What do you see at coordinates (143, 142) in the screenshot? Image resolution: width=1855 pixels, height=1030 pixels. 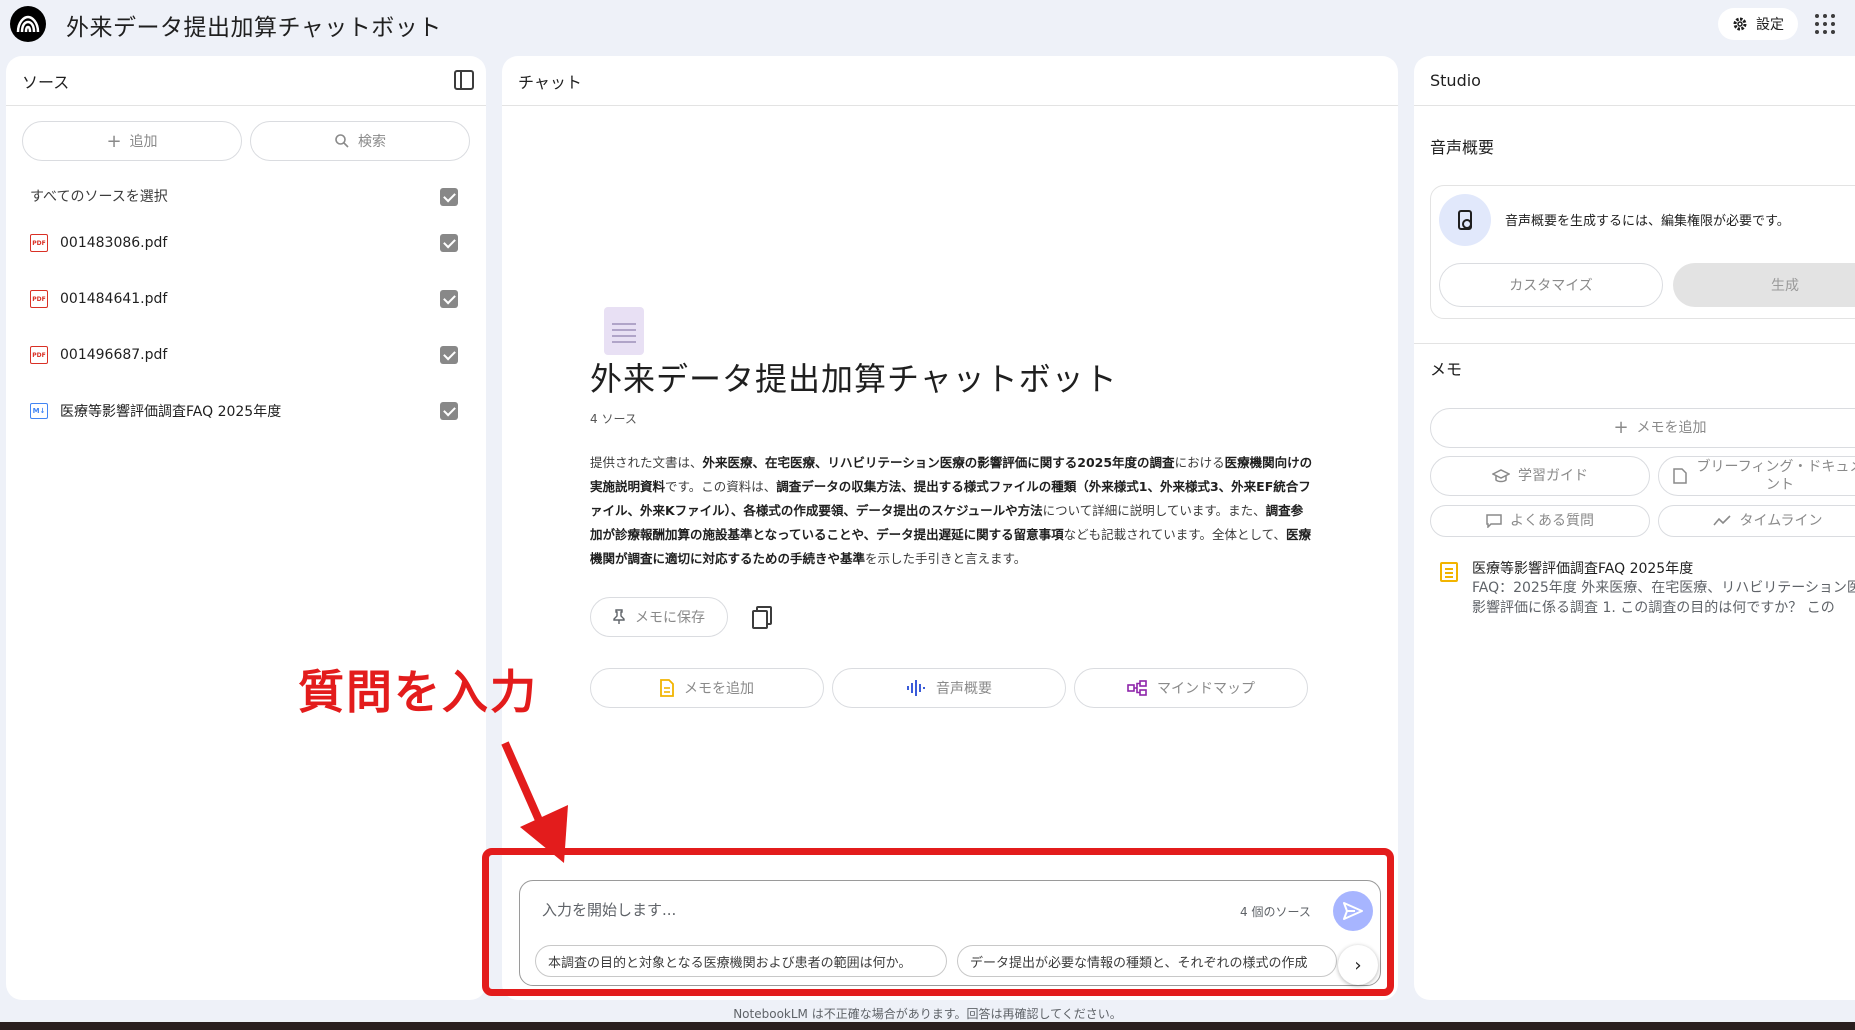 I see `add-source-label: 追加` at bounding box center [143, 142].